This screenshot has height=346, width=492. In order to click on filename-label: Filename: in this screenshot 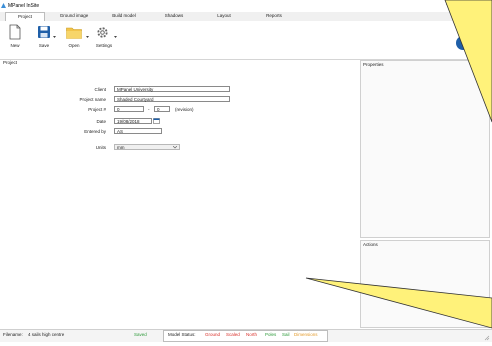, I will do `click(13, 334)`.